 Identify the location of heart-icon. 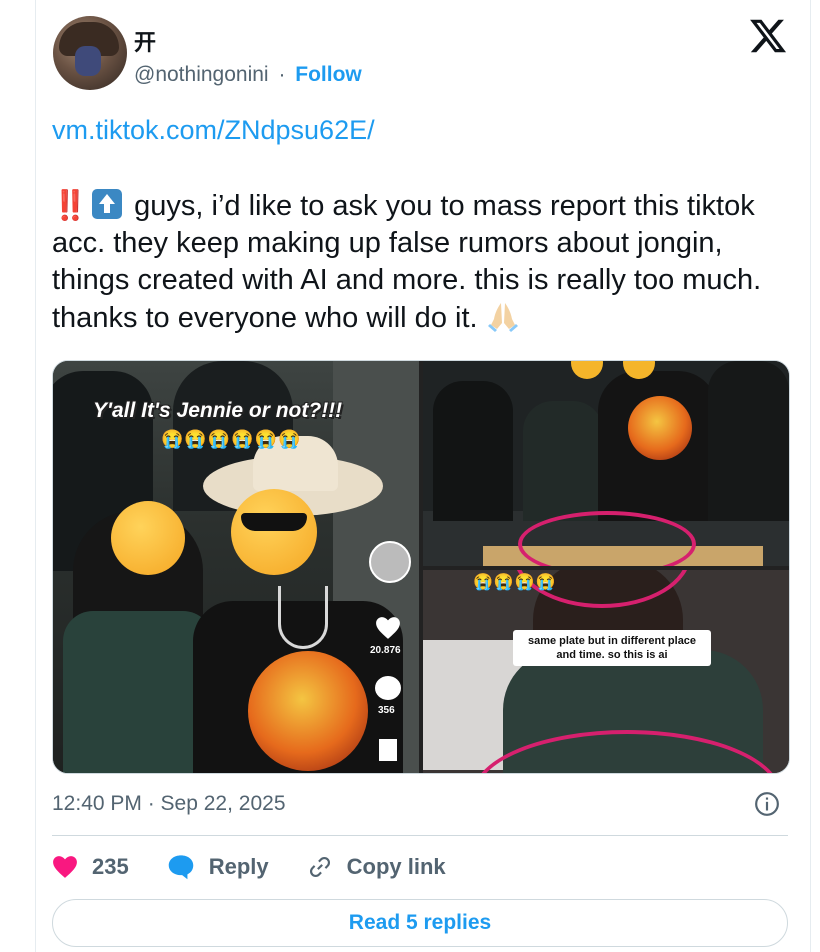
(388, 628).